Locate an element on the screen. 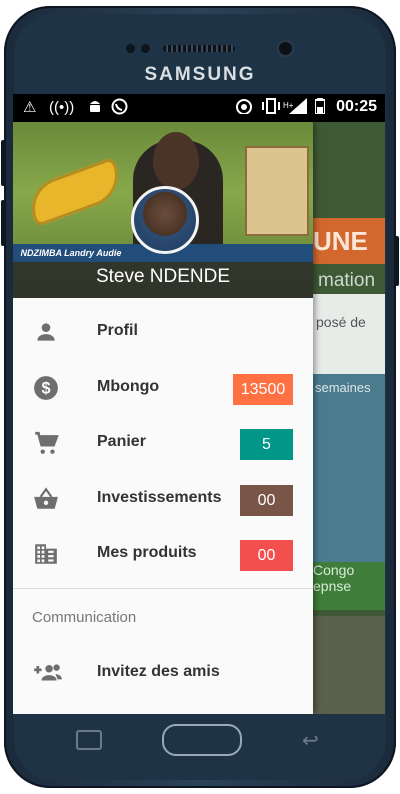 This screenshot has width=400, height=794. side-button-left is located at coordinates (3, 163).